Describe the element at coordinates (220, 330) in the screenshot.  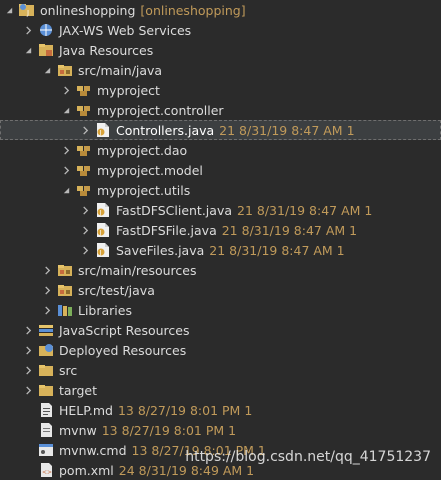
I see `tree-item-javascript-resources: JavaScript Resources` at that location.